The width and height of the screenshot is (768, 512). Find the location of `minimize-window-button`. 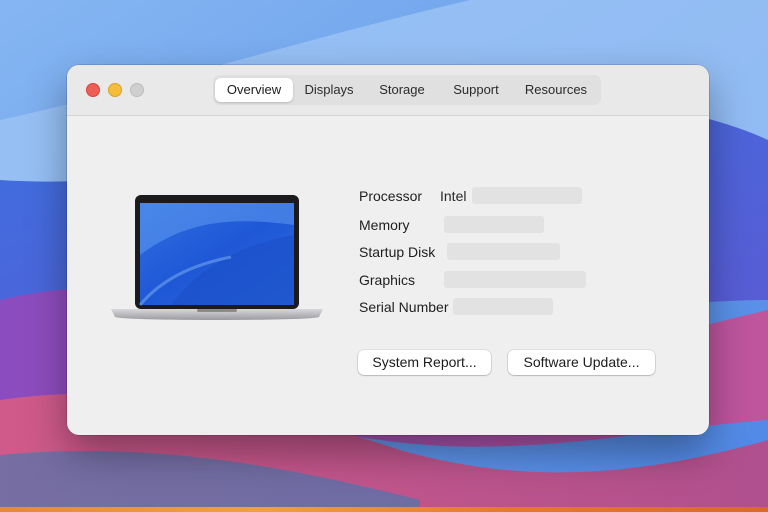

minimize-window-button is located at coordinates (115, 90).